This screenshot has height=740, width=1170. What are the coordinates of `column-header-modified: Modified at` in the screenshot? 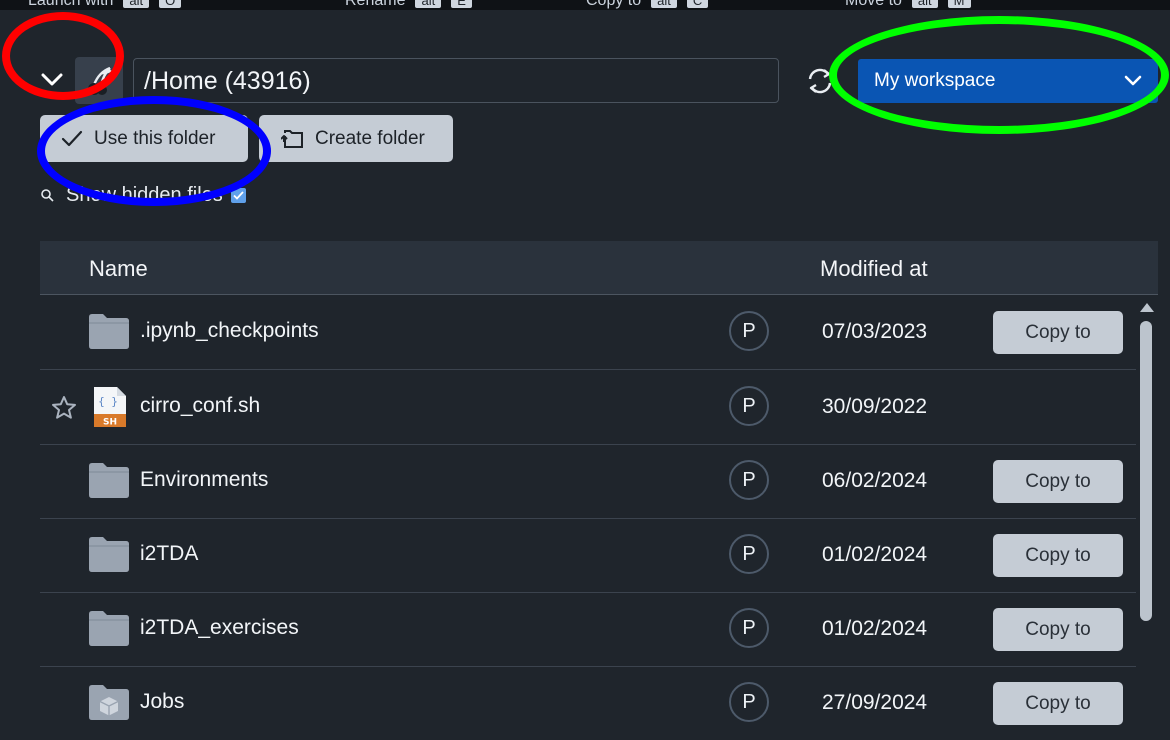 It's located at (874, 269).